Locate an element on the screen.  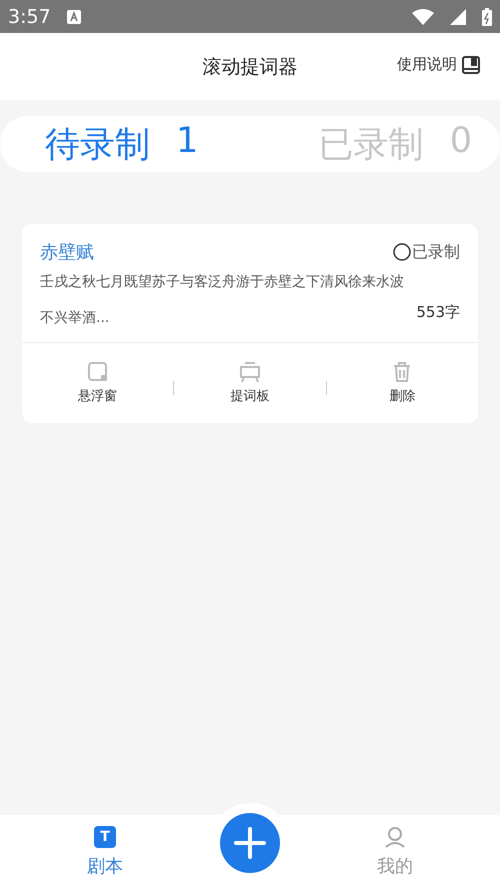
help-link: 使用说明 is located at coordinates (438, 64).